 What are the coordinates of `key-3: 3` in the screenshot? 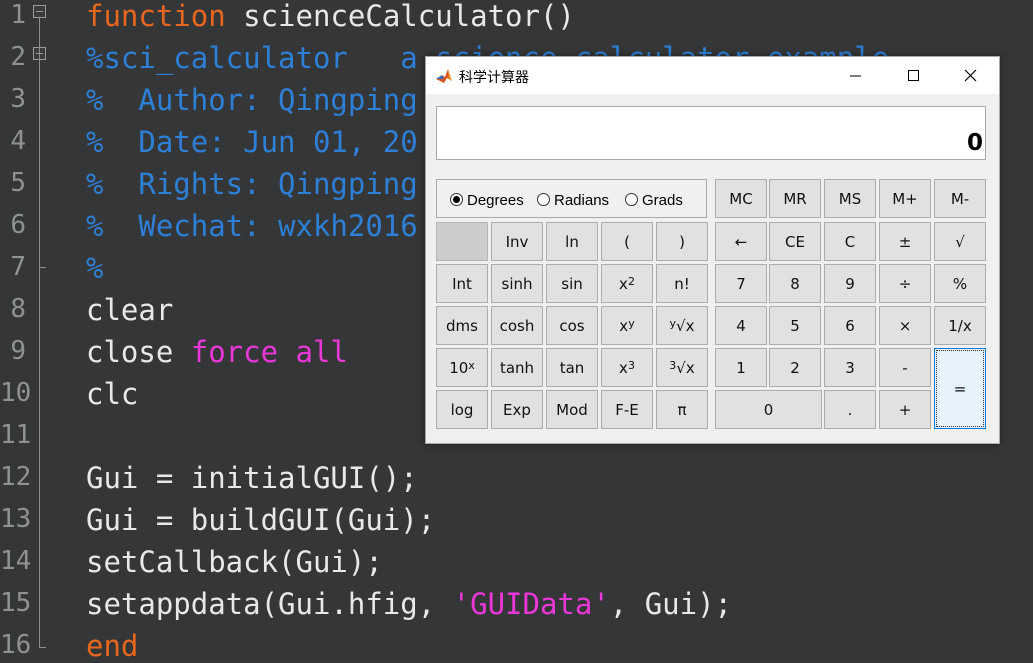 It's located at (850, 367).